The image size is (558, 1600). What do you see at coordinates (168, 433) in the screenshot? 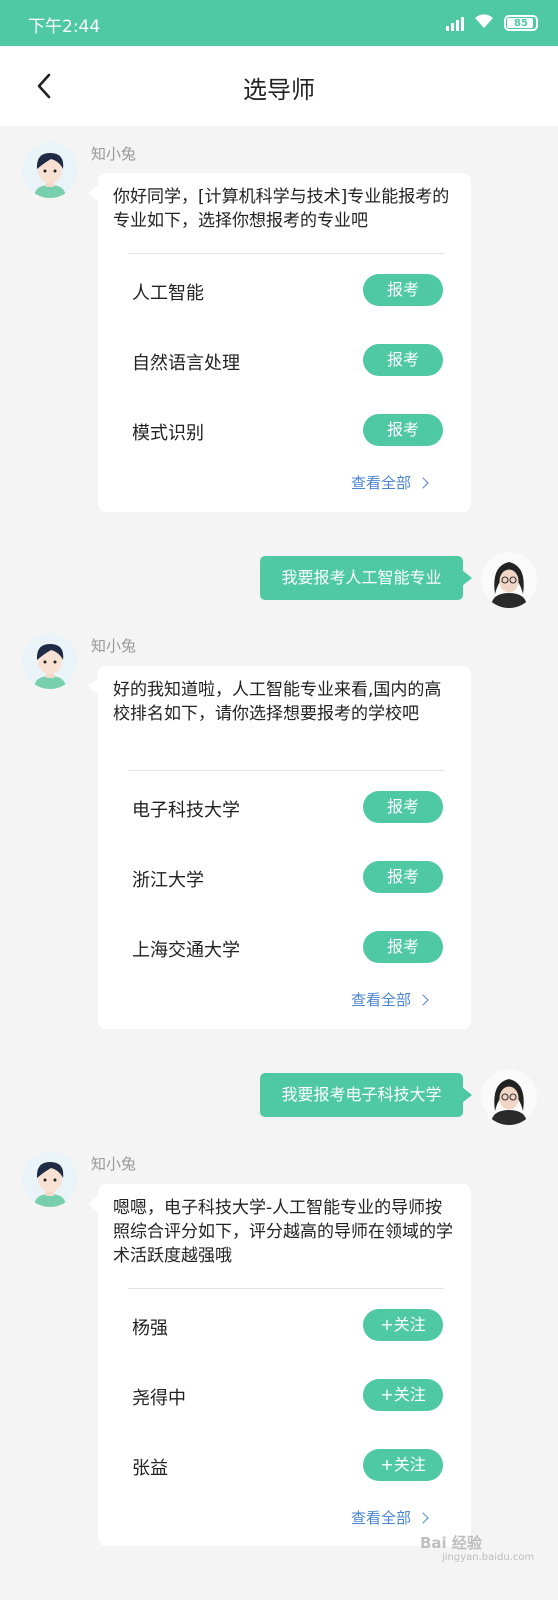
I see `option-label: 模式识别` at bounding box center [168, 433].